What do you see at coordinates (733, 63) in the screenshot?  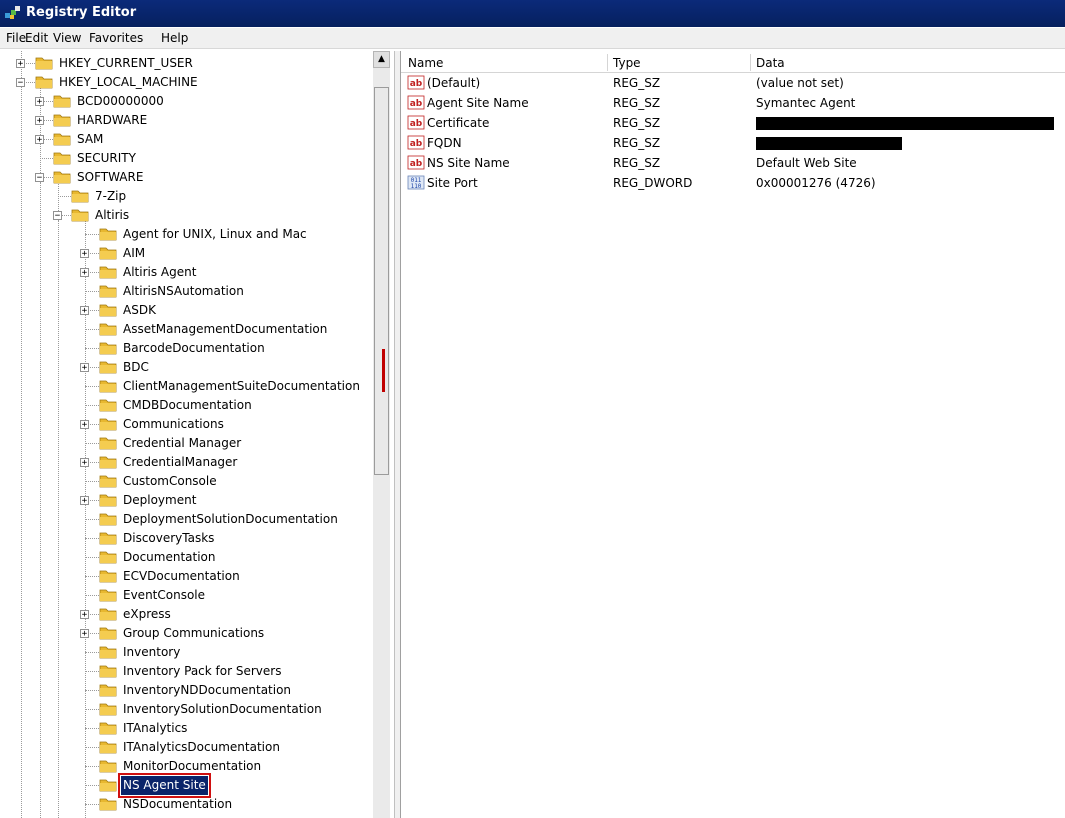 I see `list-header: Name Type Data` at bounding box center [733, 63].